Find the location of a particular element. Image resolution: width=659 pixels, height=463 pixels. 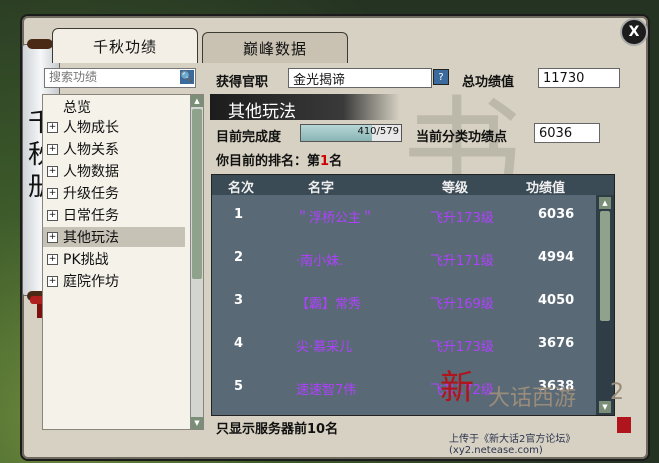

nav-item-label: 人物成长 is located at coordinates (91, 128).